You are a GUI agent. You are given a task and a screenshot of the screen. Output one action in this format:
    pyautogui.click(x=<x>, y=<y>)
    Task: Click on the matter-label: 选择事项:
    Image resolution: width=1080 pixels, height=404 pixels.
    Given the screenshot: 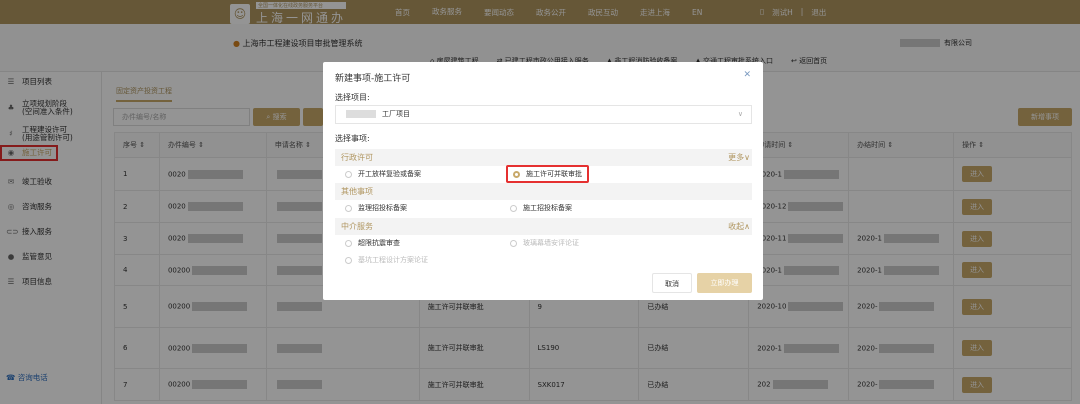 What is the action you would take?
    pyautogui.click(x=352, y=138)
    